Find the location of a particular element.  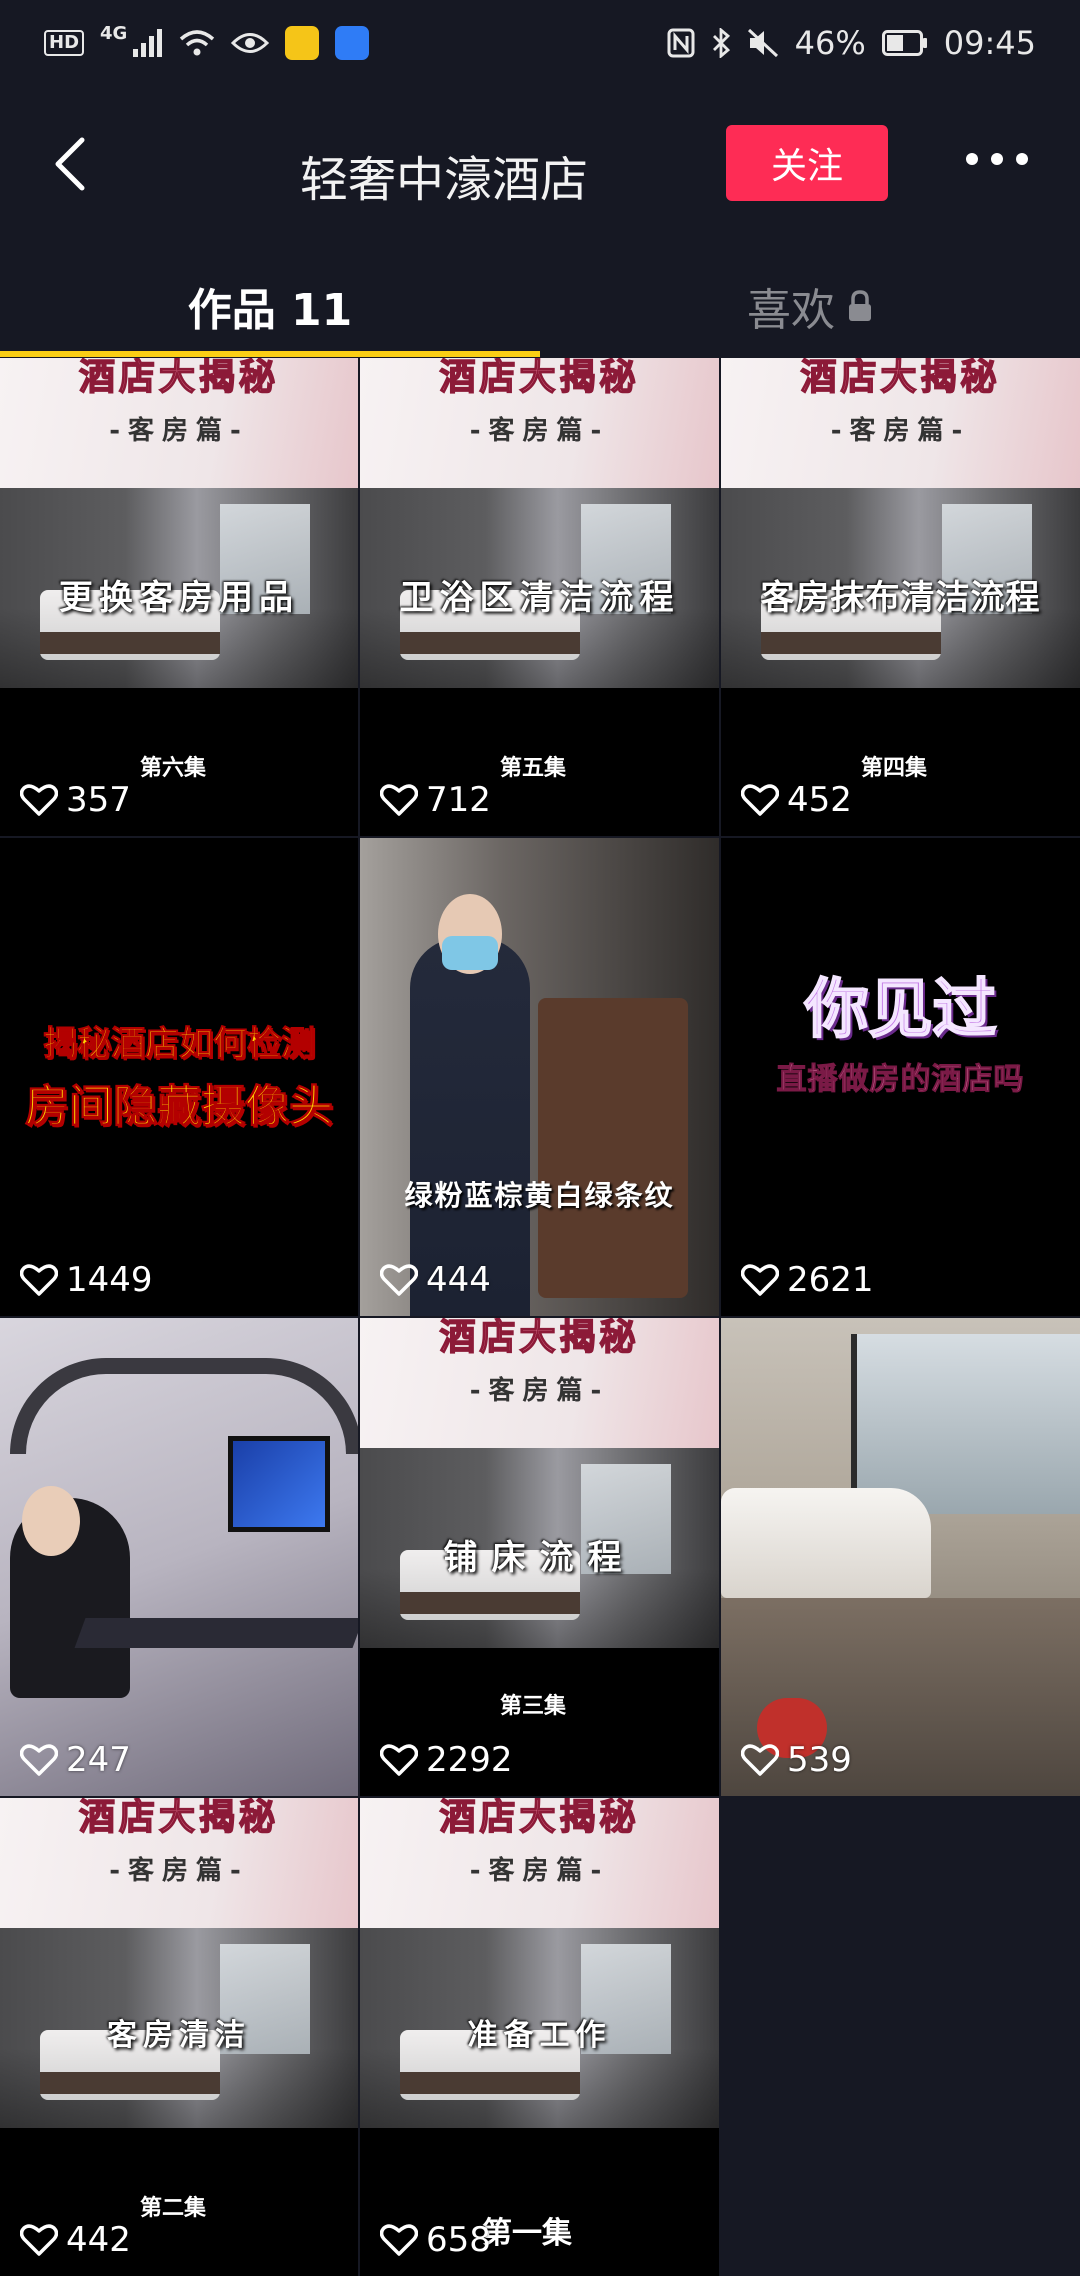

episode-label: 第六集 is located at coordinates (173, 768).